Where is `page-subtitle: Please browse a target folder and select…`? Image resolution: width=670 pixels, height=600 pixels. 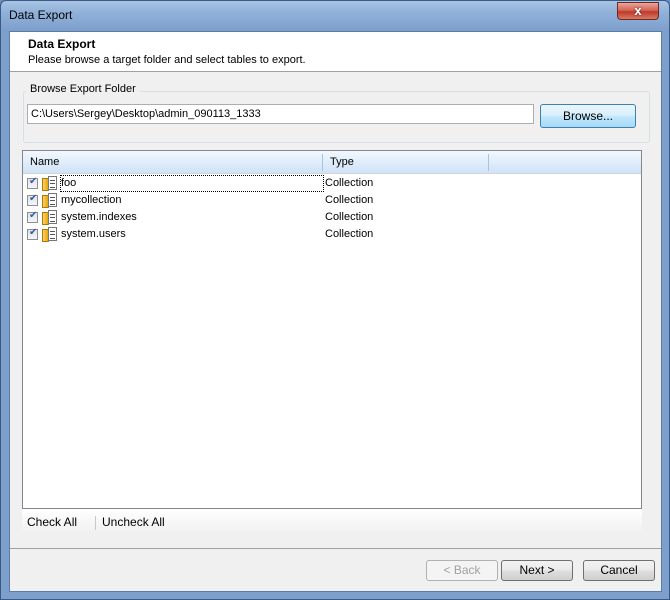 page-subtitle: Please browse a target folder and select… is located at coordinates (167, 60).